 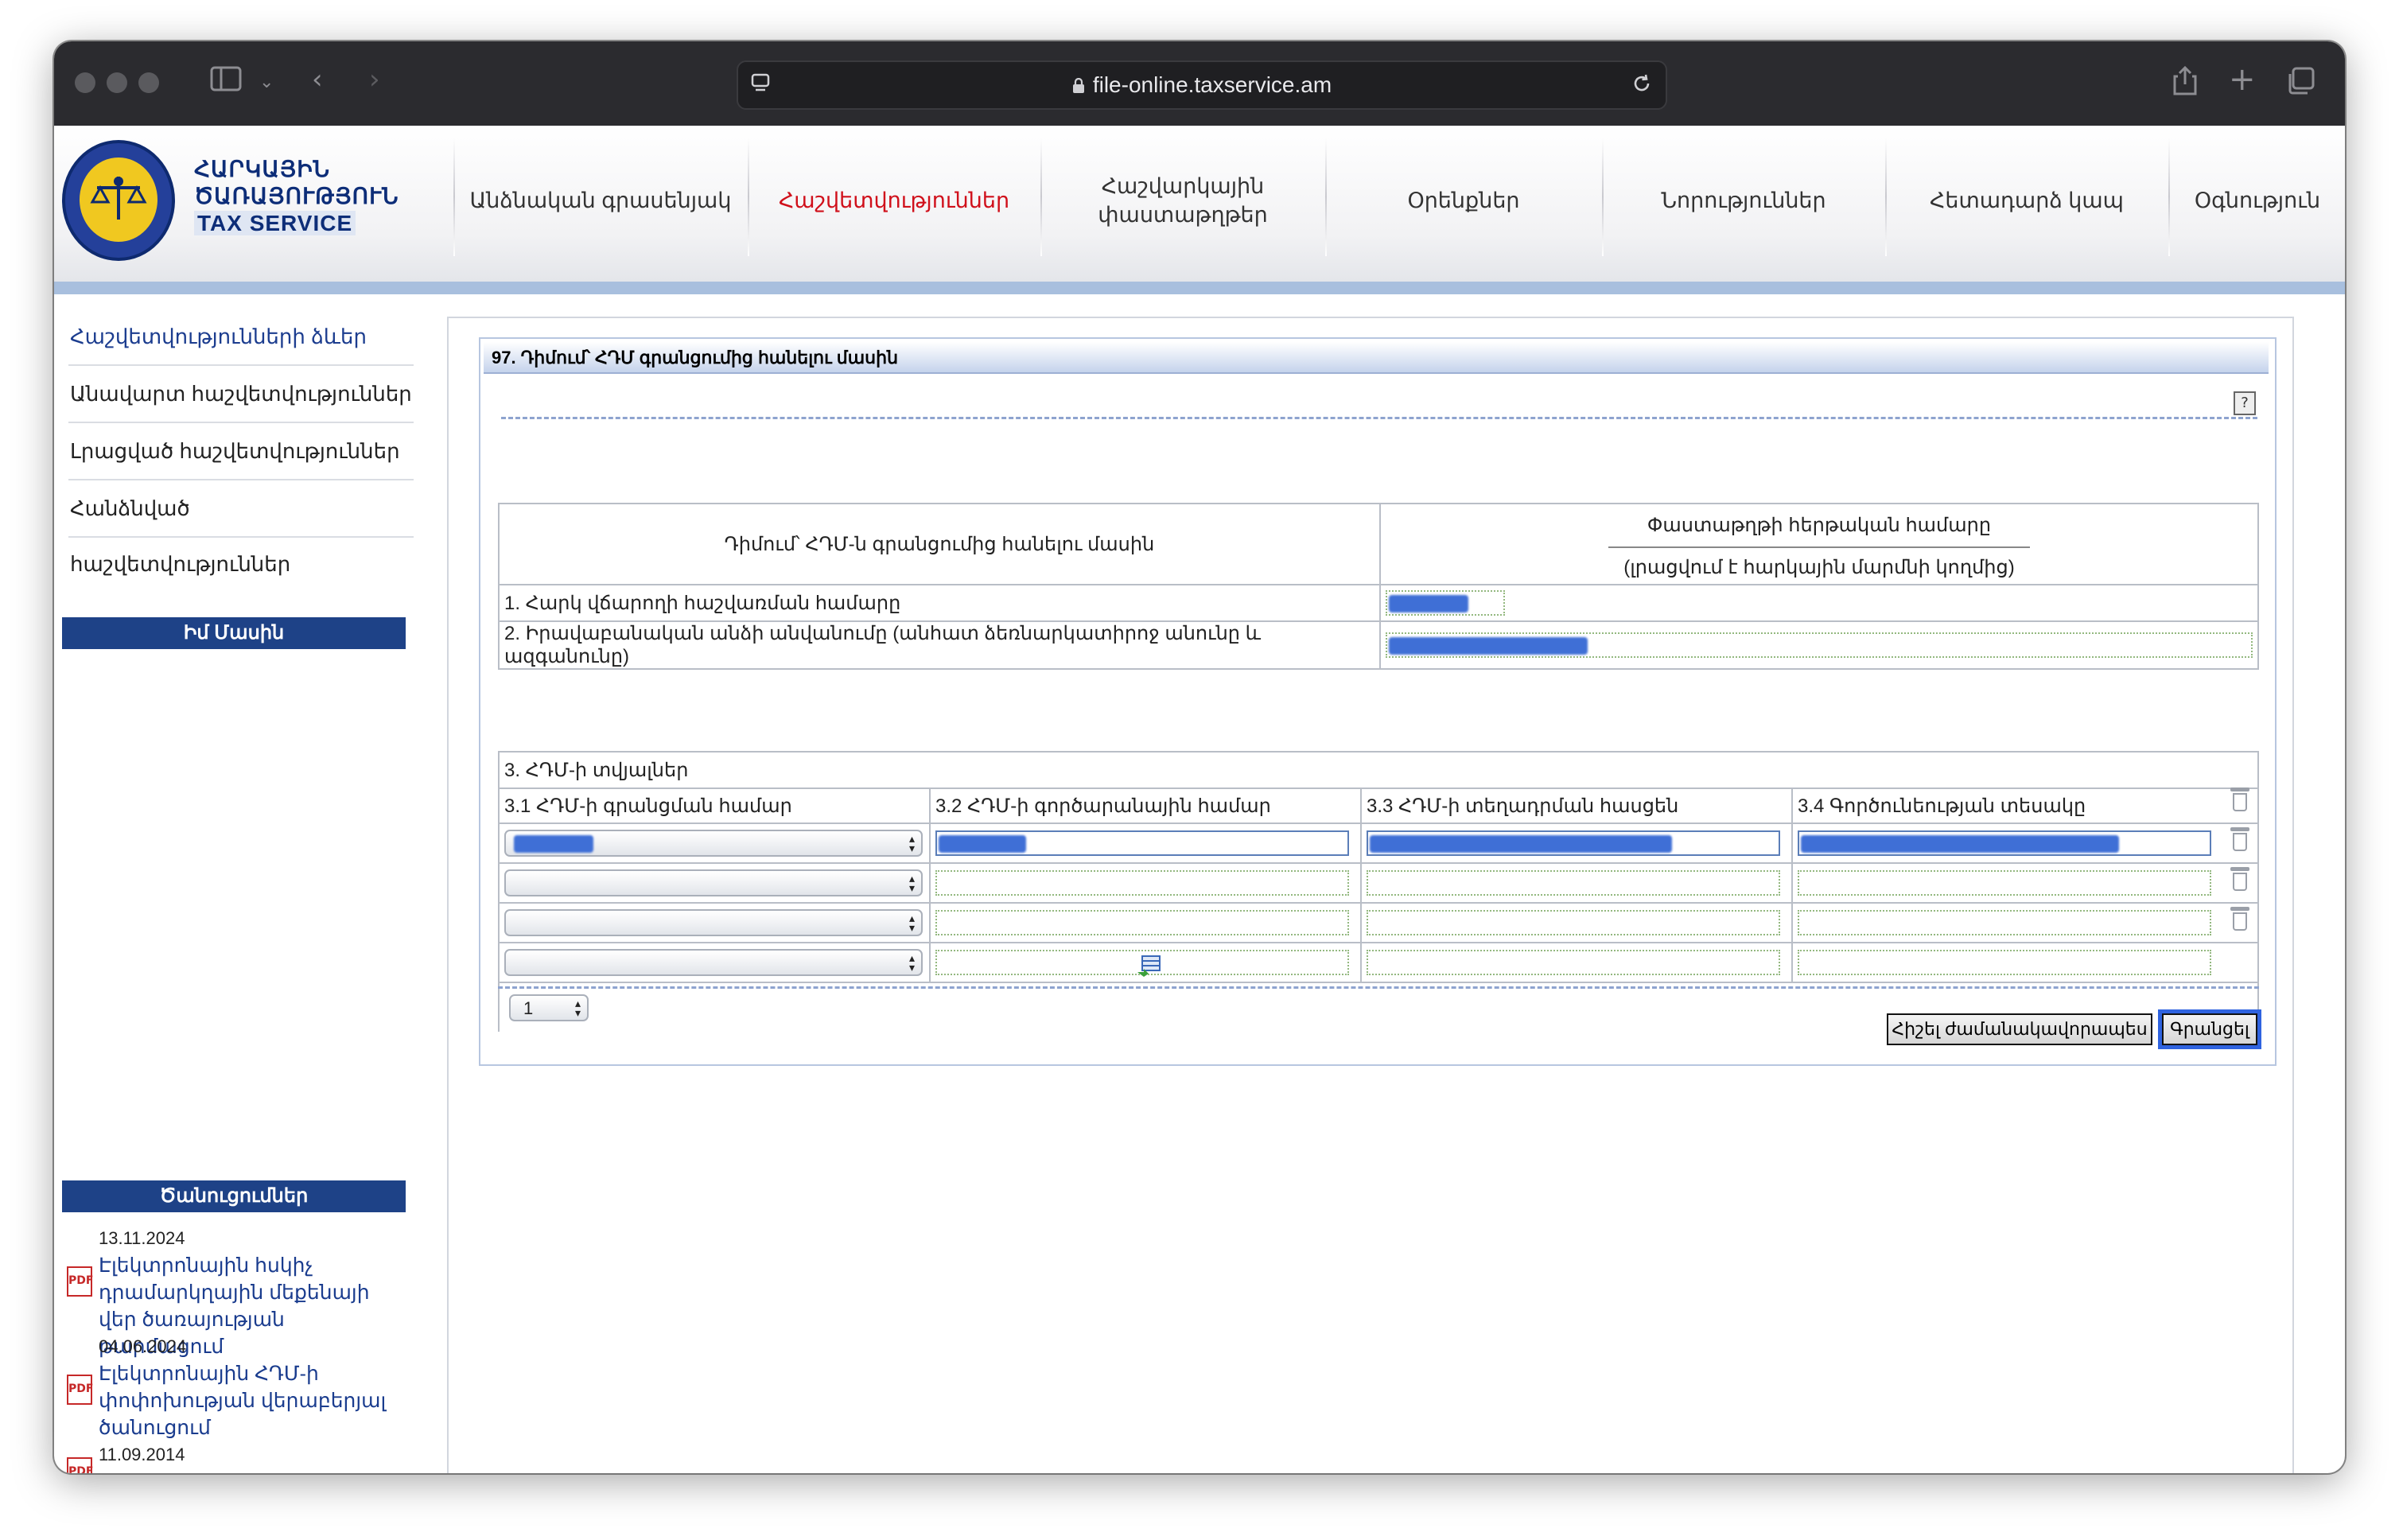 I want to click on company-name-input, so click(x=1819, y=645).